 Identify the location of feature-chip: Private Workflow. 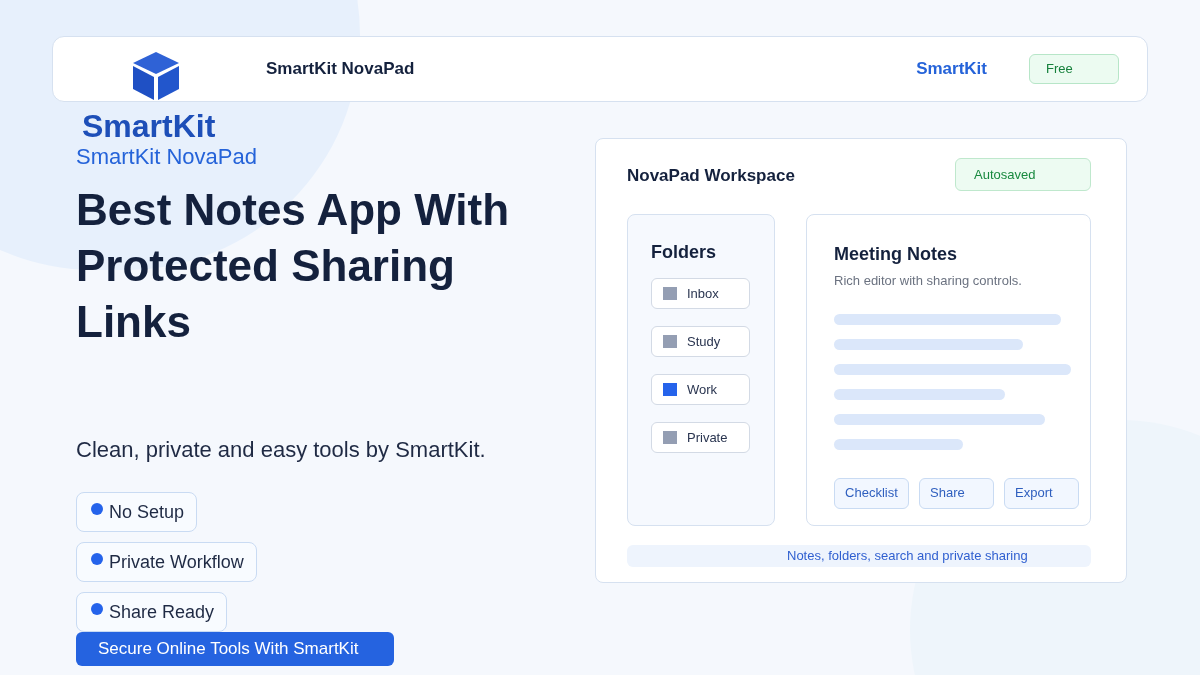
(166, 562).